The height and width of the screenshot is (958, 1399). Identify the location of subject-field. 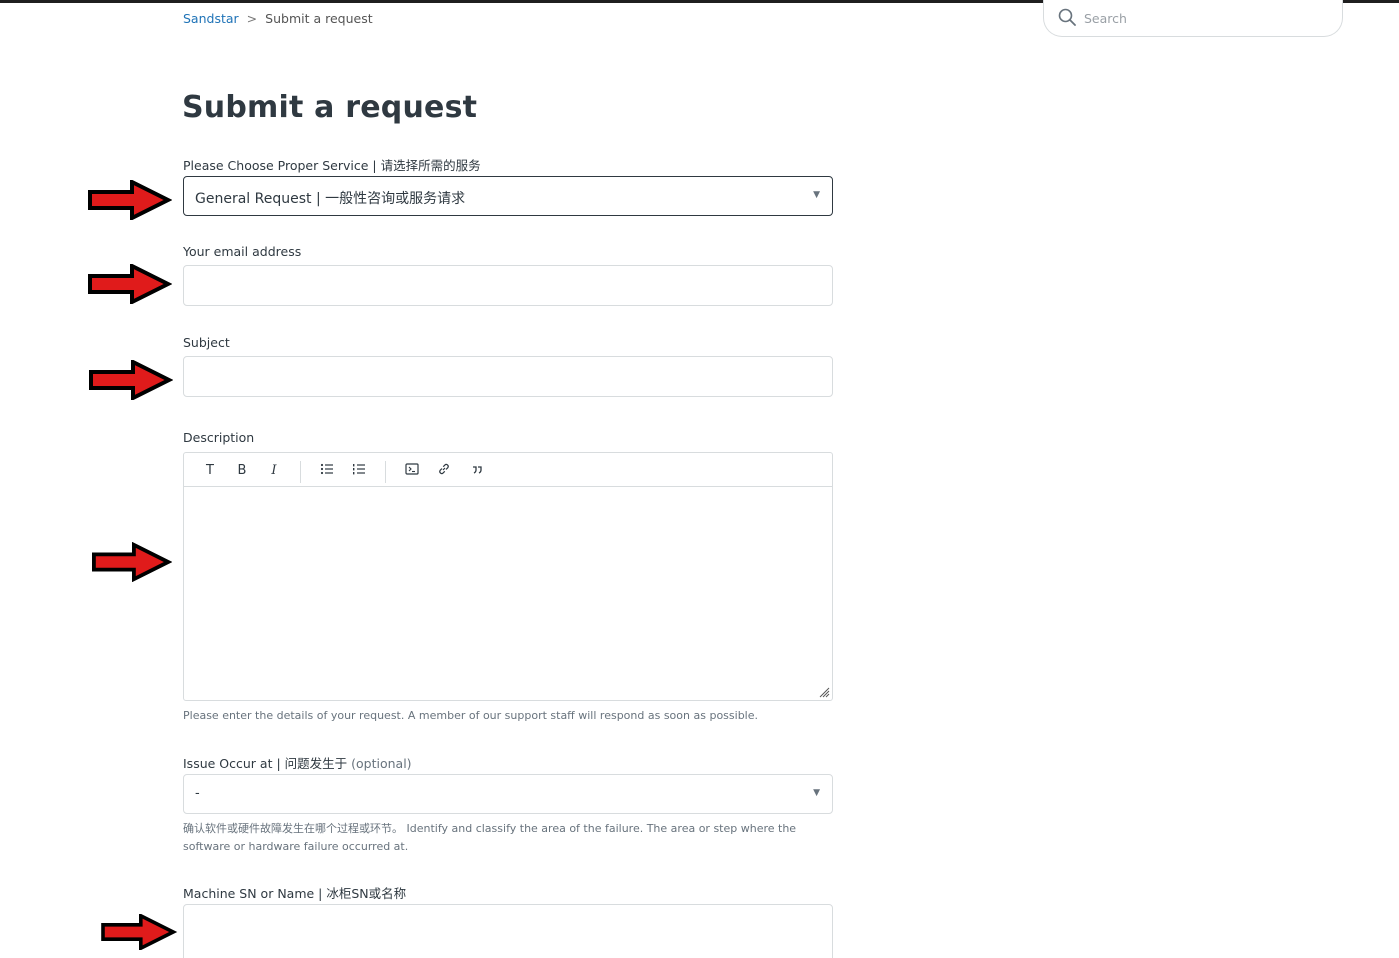
(508, 376).